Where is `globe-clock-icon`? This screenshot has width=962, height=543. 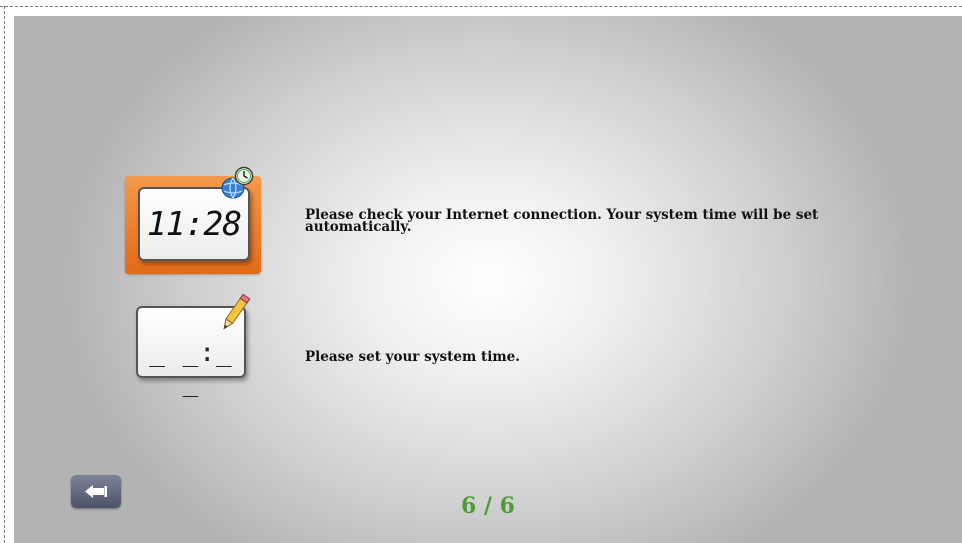 globe-clock-icon is located at coordinates (237, 182).